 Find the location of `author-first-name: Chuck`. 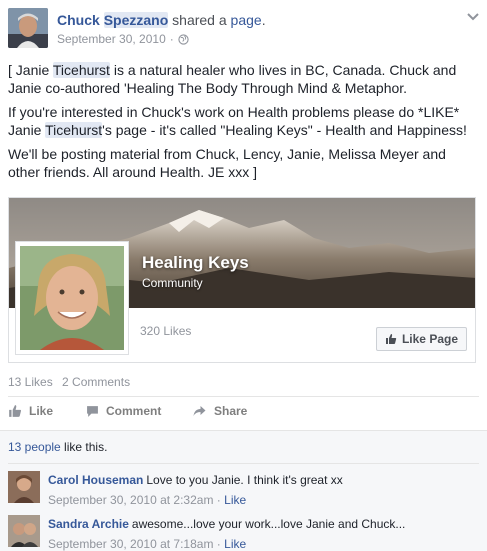

author-first-name: Chuck is located at coordinates (78, 20).